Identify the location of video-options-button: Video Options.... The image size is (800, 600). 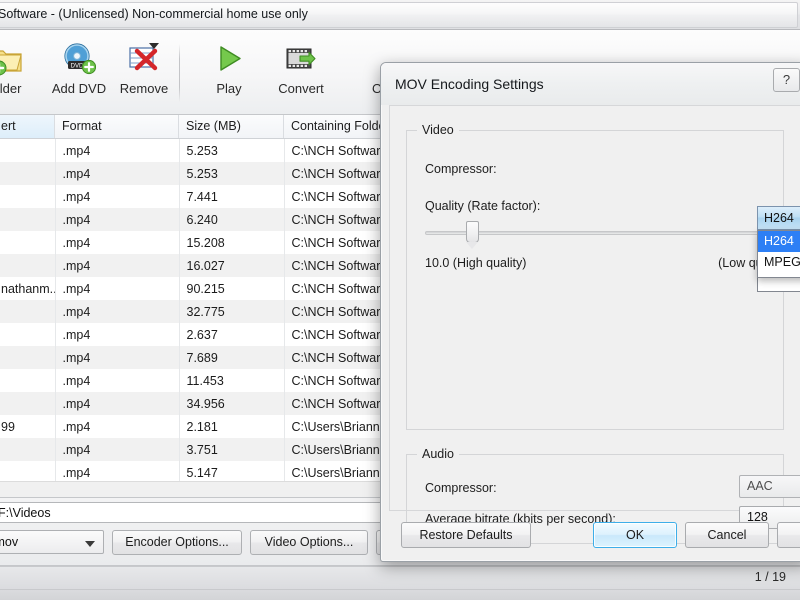
(309, 542).